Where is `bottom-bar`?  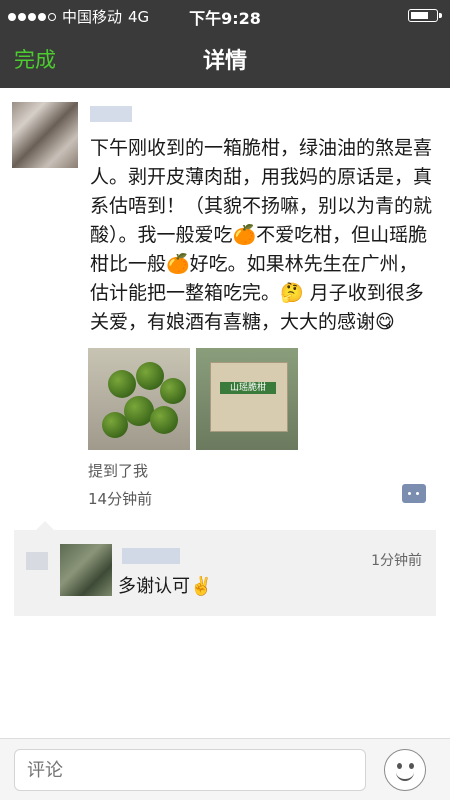 bottom-bar is located at coordinates (225, 769).